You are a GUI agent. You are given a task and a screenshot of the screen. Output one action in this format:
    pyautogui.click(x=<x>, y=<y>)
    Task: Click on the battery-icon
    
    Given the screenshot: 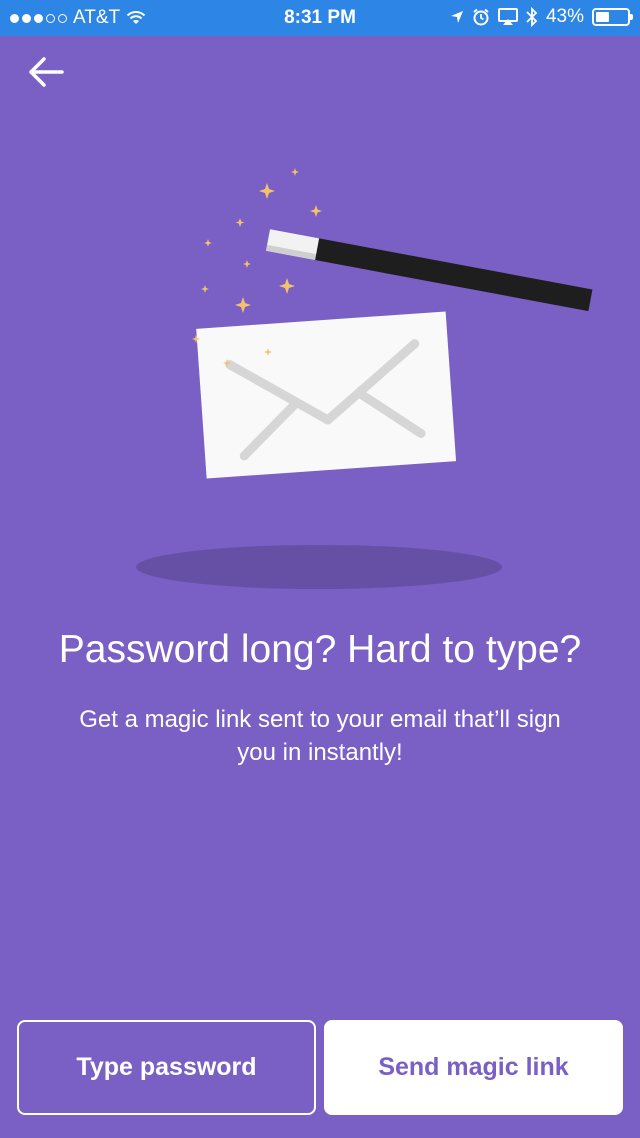 What is the action you would take?
    pyautogui.click(x=612, y=17)
    